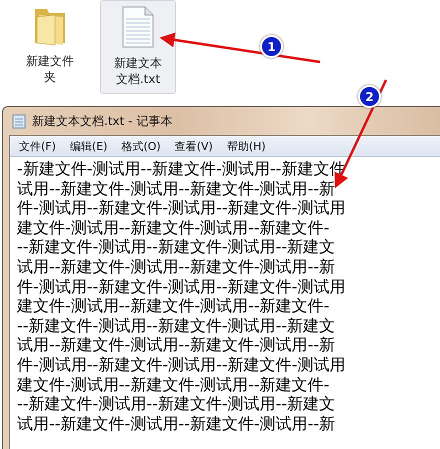 Image resolution: width=440 pixels, height=449 pixels. I want to click on step-number: 2, so click(369, 96).